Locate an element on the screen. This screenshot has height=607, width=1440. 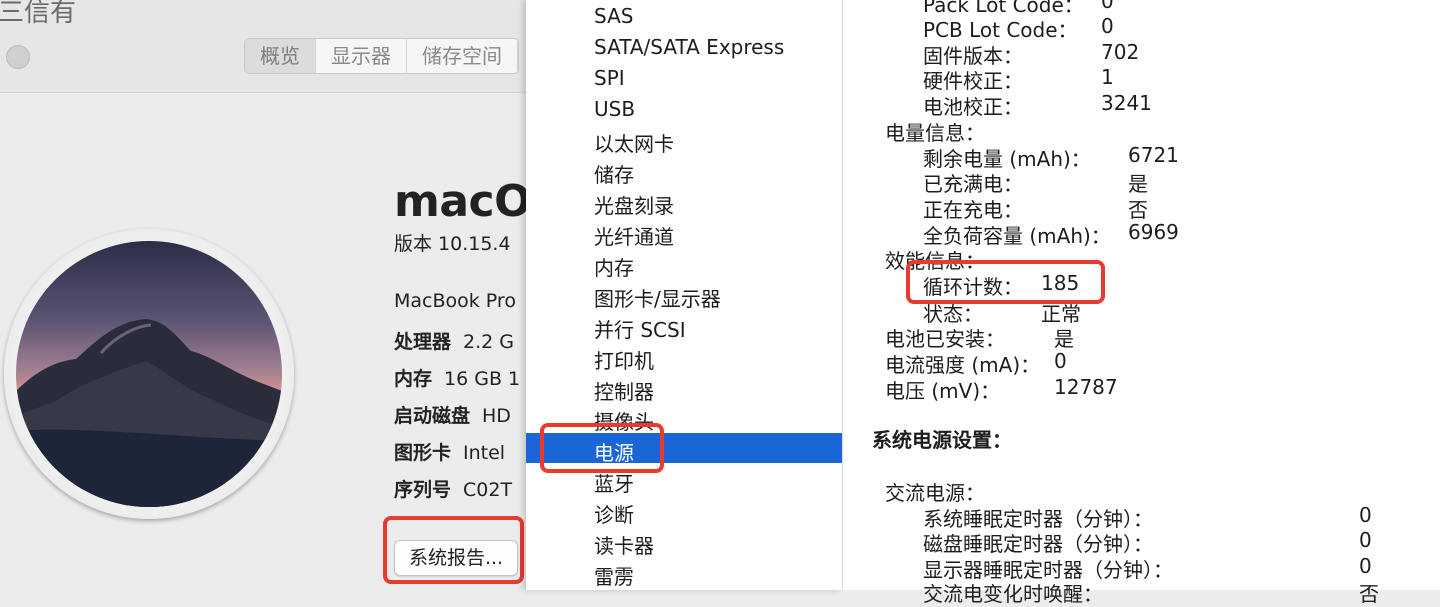
sidebar-item-storage: 储存 is located at coordinates (614, 173).